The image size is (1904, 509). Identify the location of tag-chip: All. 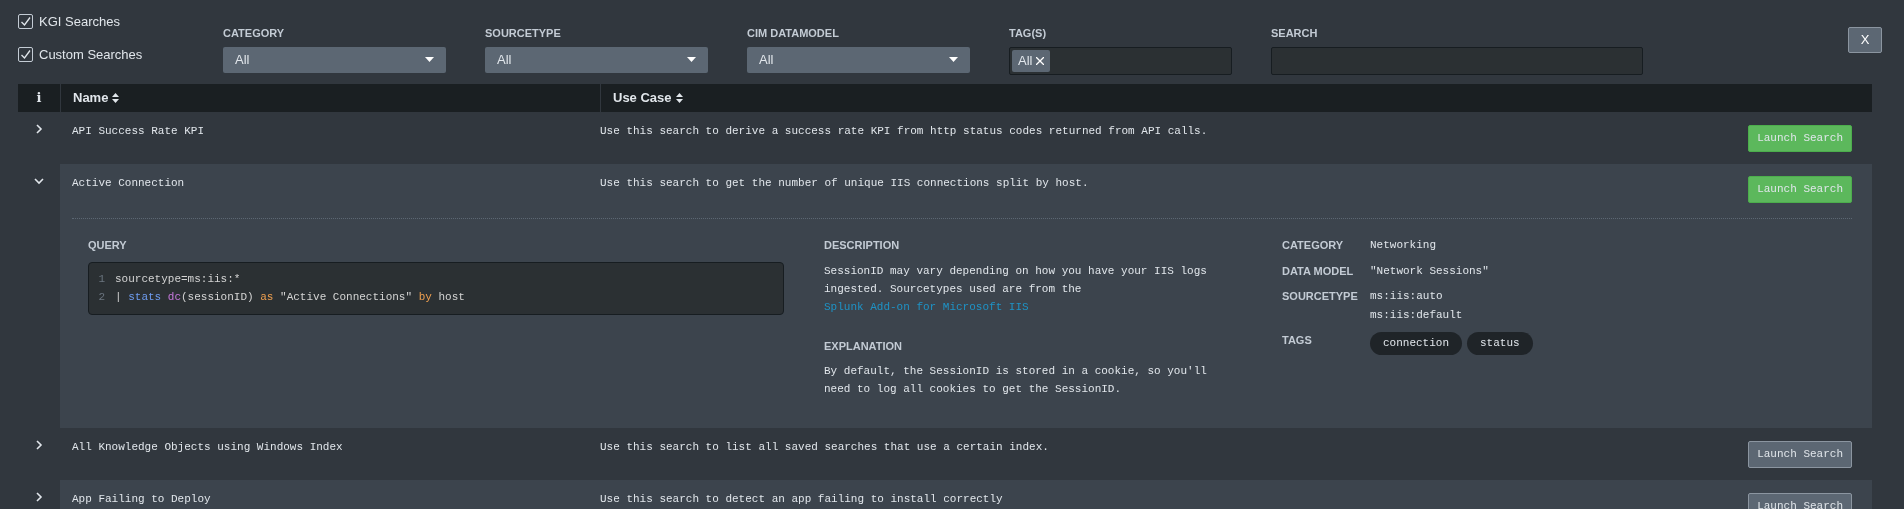
(1031, 60).